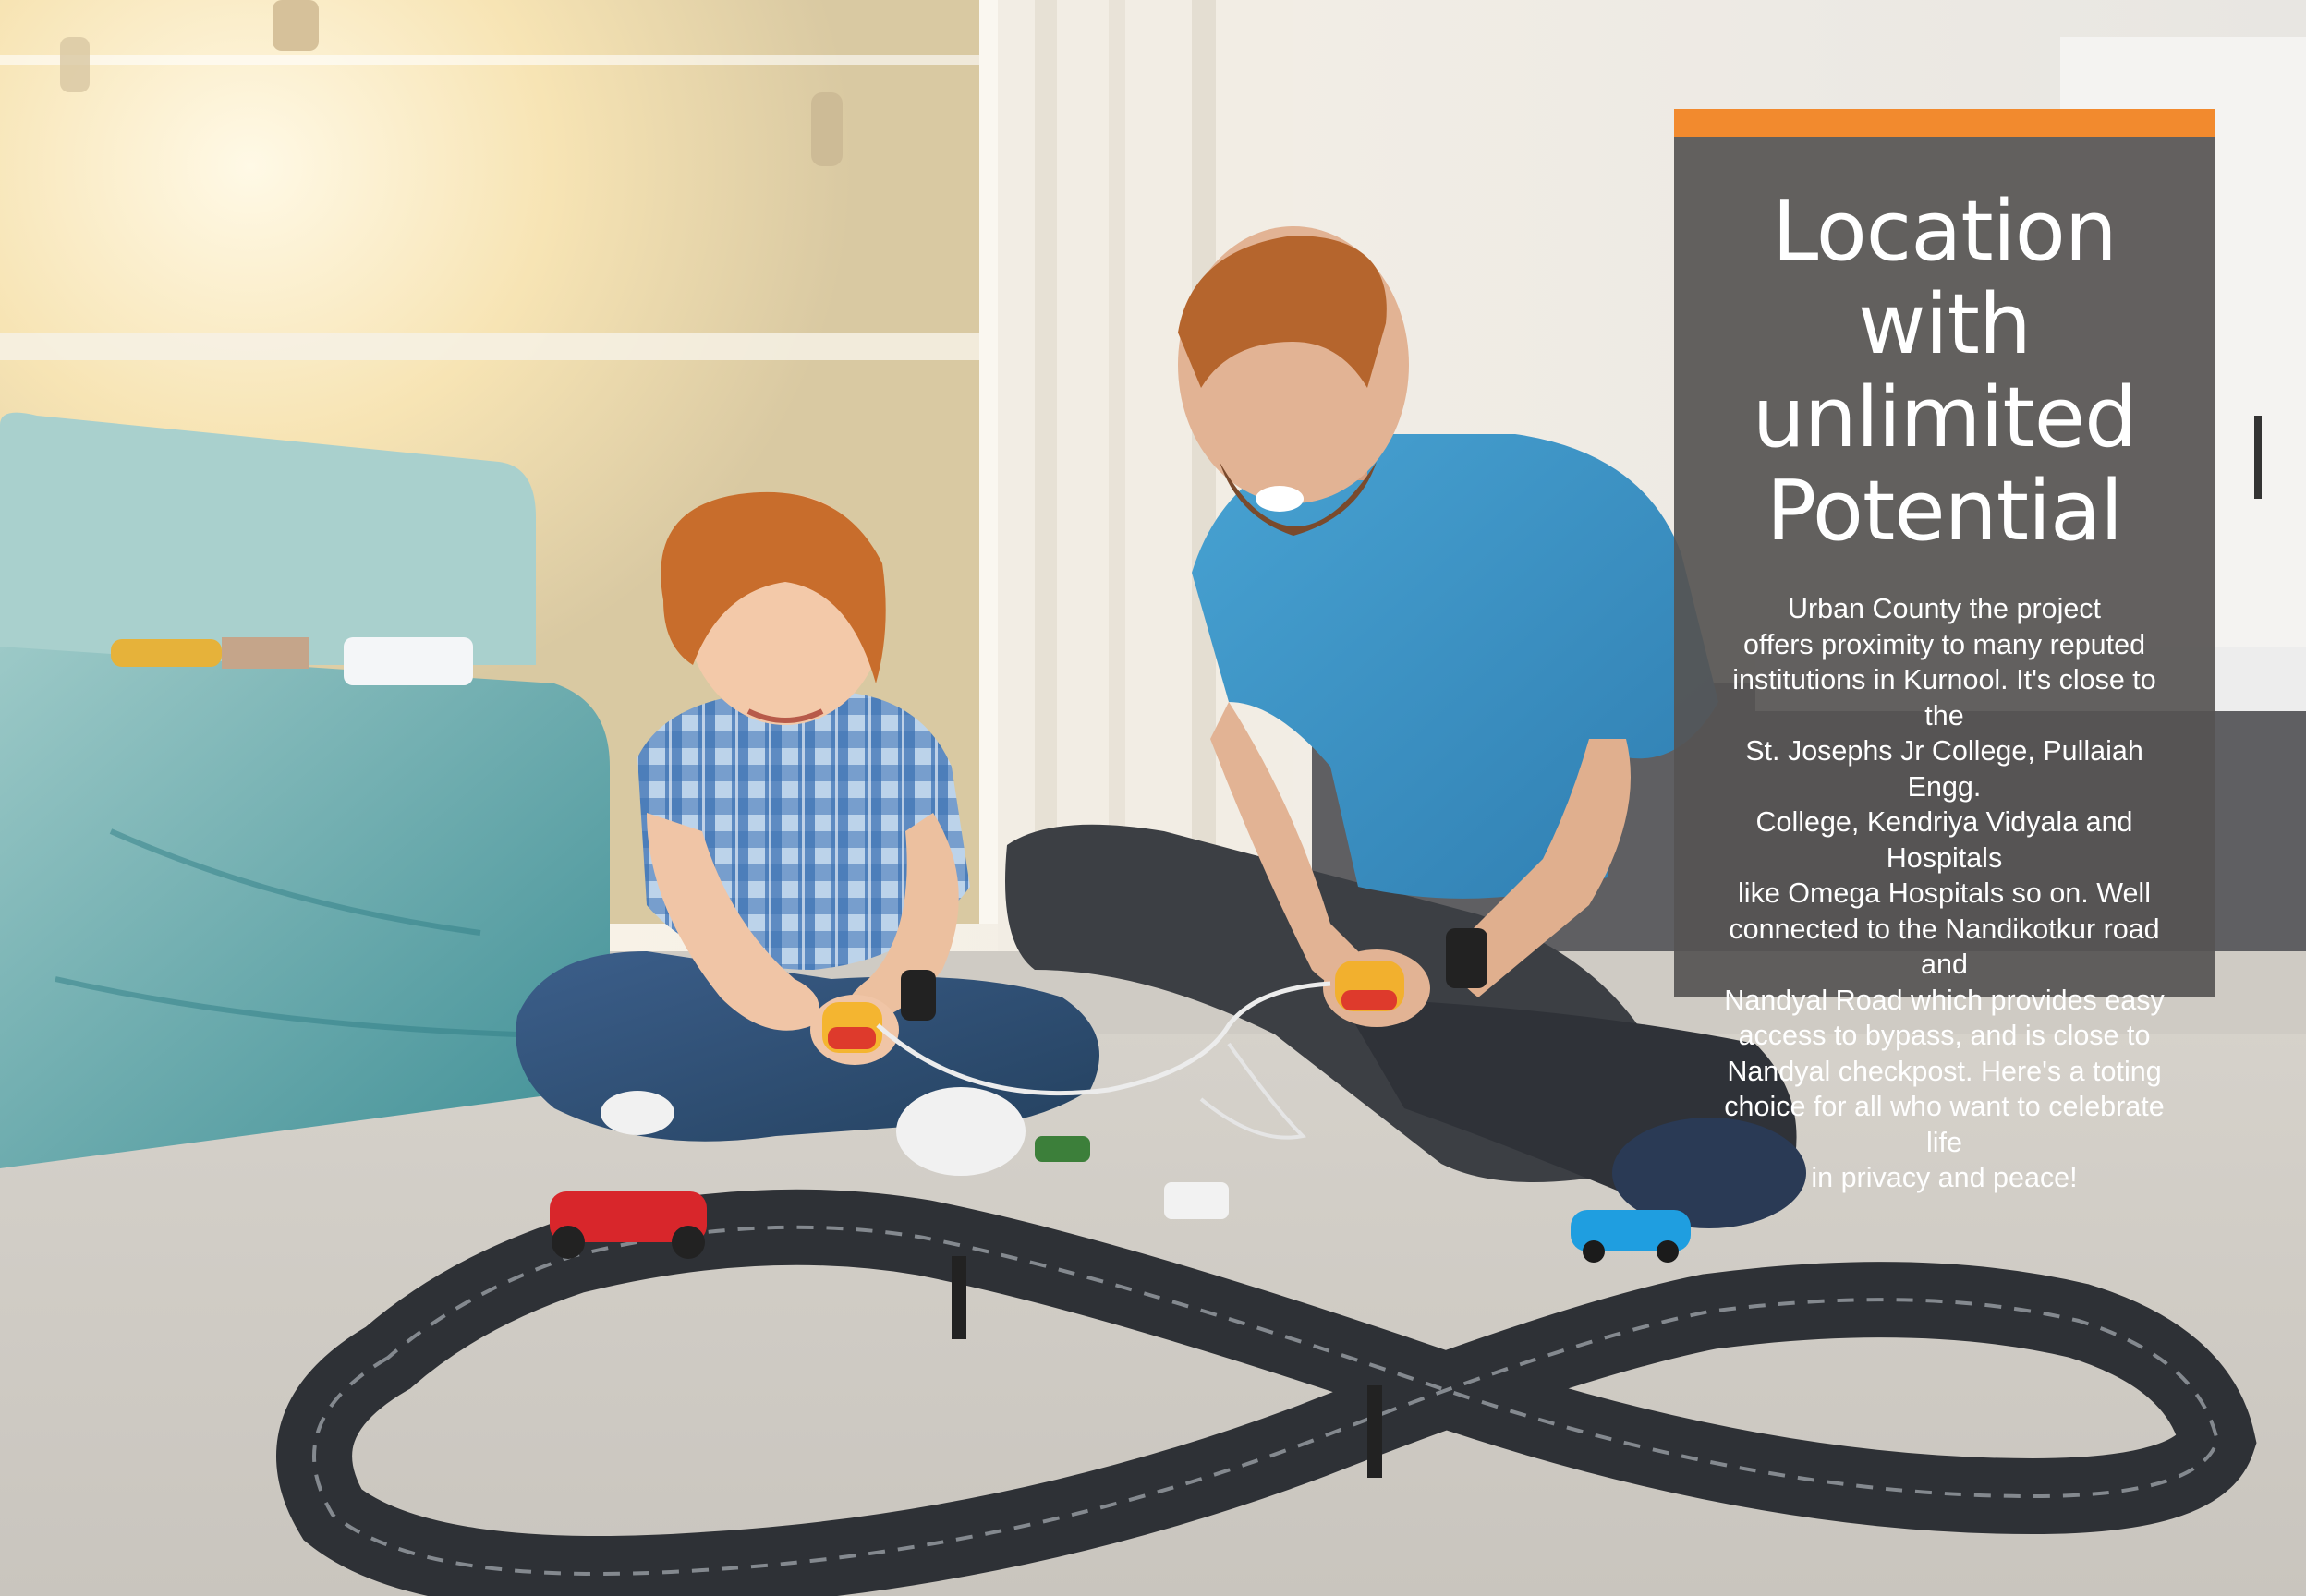  What do you see at coordinates (1945, 123) in the screenshot?
I see `accent-bar` at bounding box center [1945, 123].